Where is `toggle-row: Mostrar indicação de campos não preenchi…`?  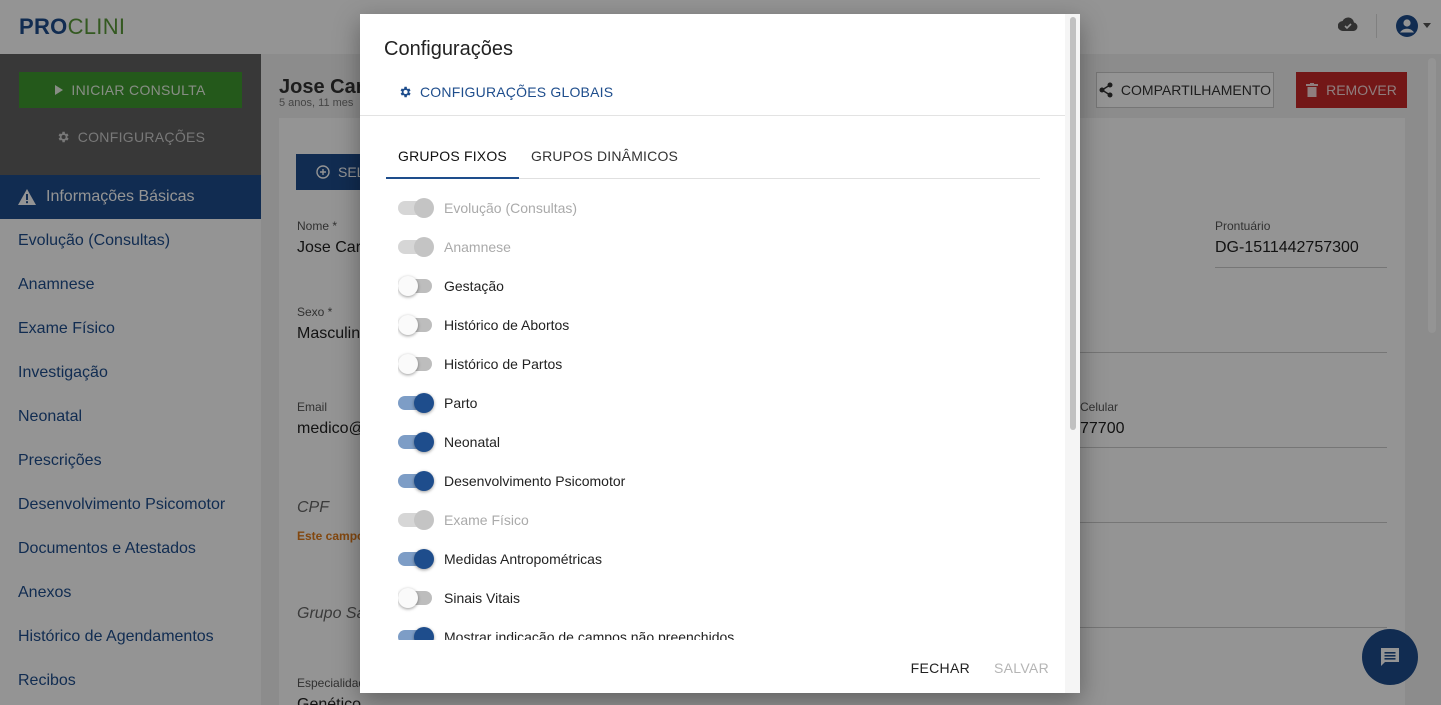
toggle-row: Mostrar indicação de campos não preenchi… is located at coordinates (718, 628).